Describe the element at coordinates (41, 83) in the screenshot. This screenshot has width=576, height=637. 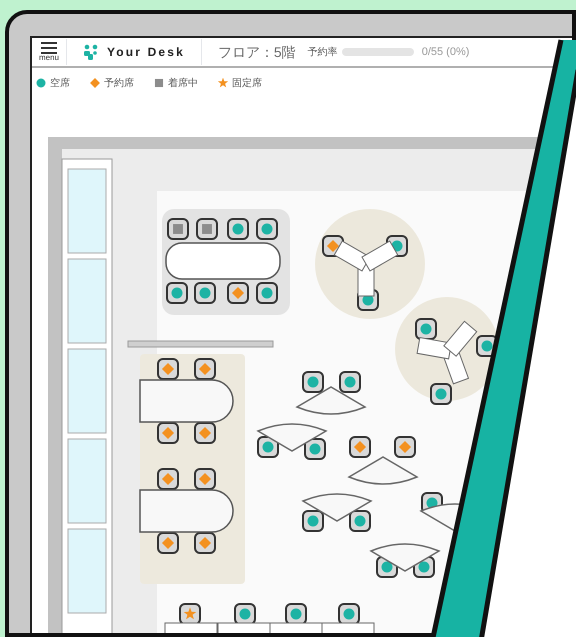
I see `circle-icon` at that location.